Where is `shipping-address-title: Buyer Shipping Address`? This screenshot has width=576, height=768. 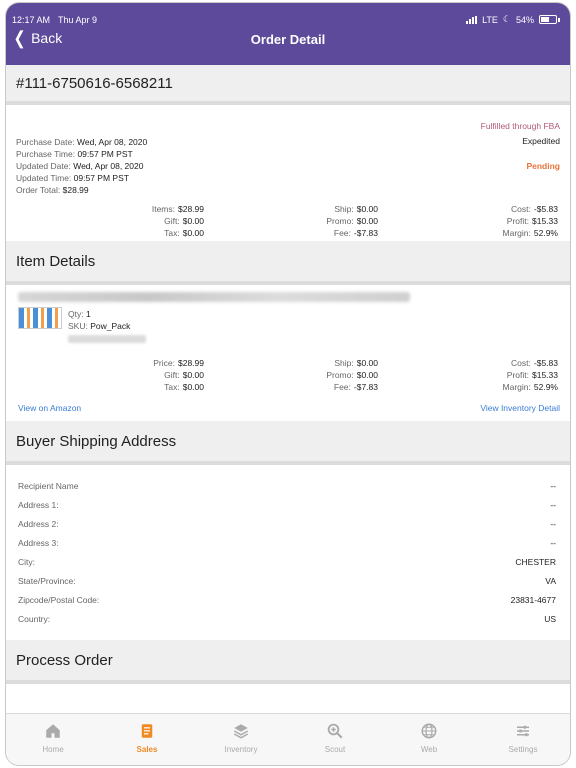
shipping-address-title: Buyer Shipping Address is located at coordinates (96, 441).